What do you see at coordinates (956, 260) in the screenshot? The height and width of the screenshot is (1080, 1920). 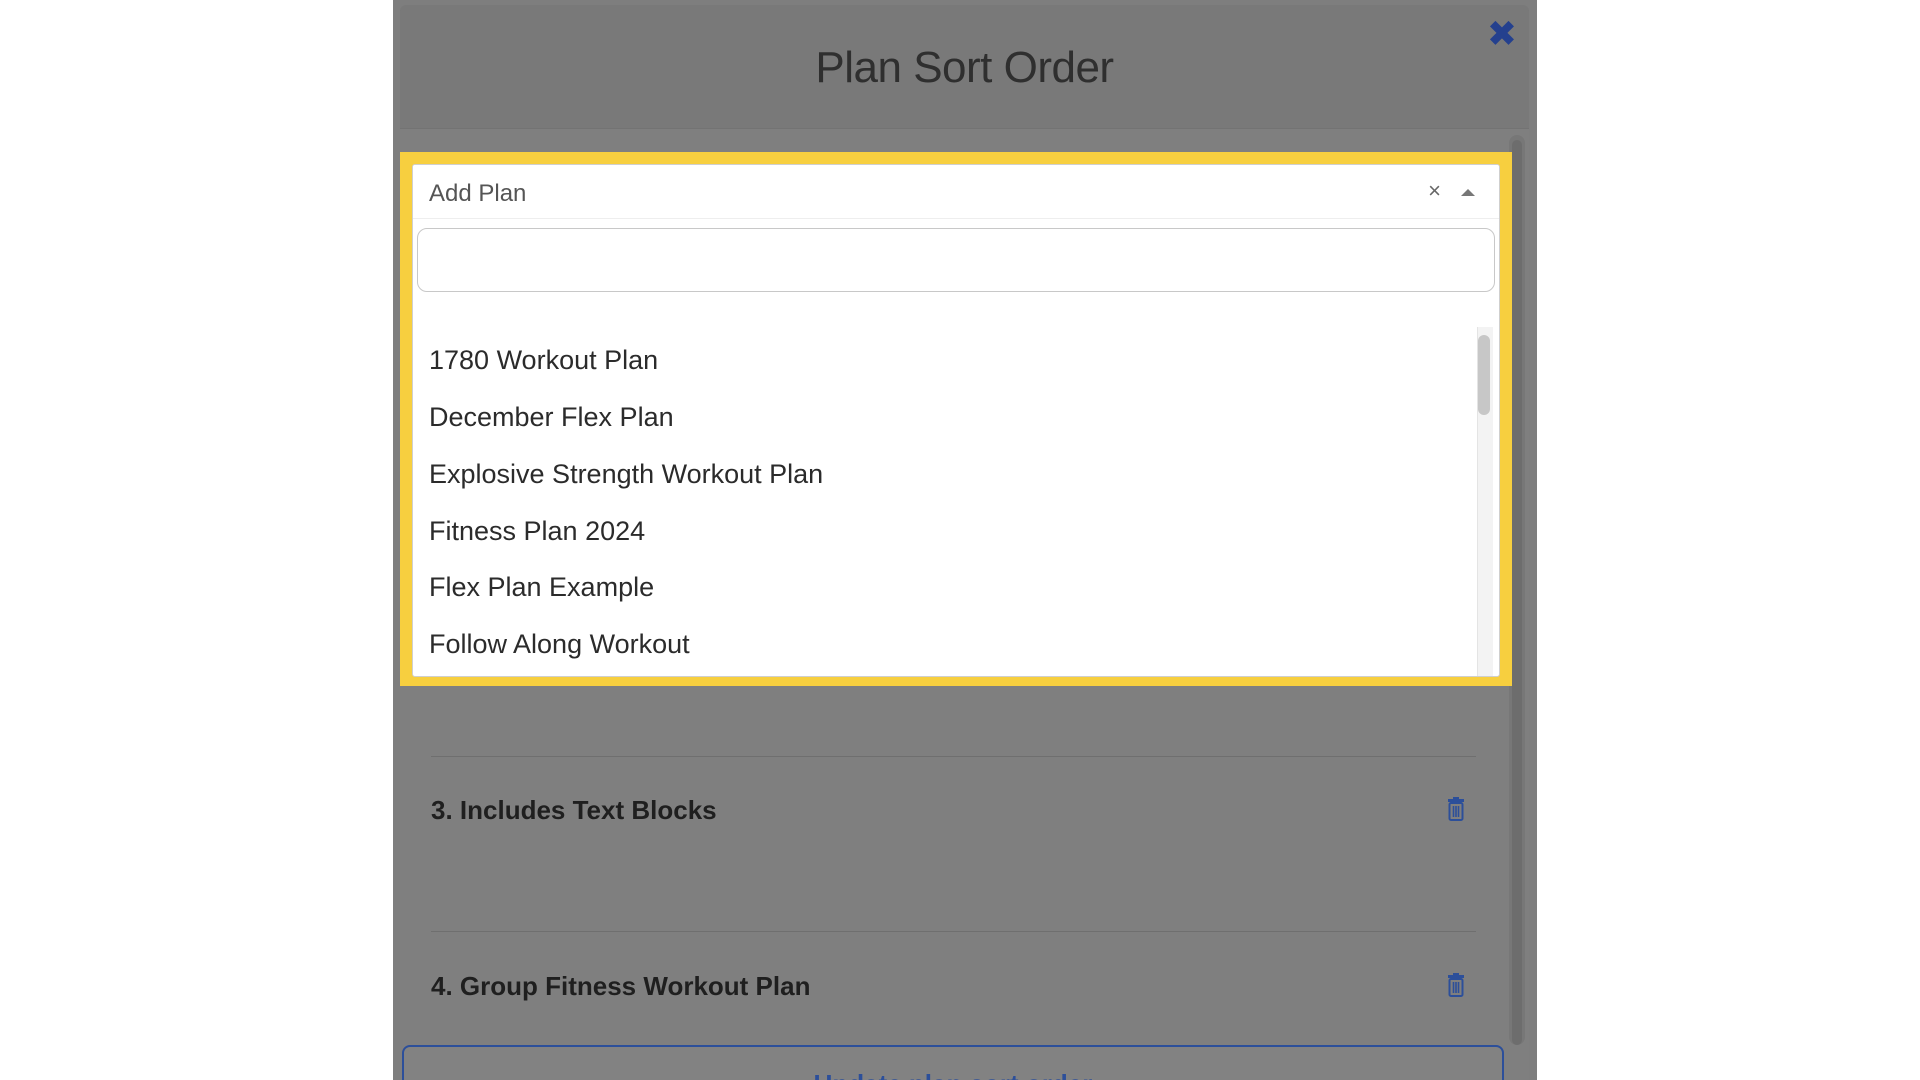 I see `search-input` at bounding box center [956, 260].